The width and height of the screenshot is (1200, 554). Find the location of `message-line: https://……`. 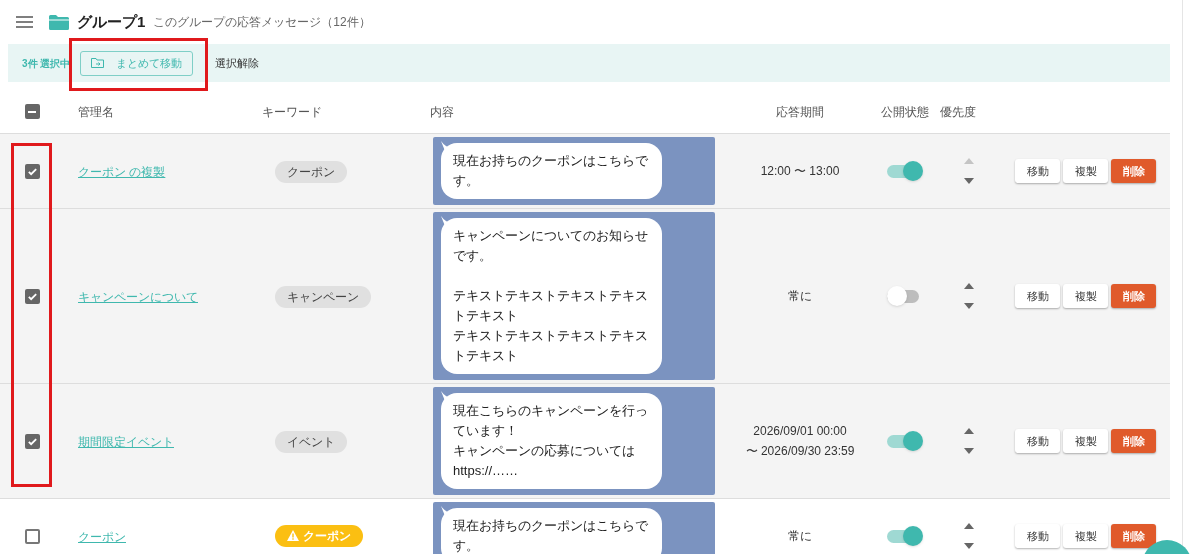

message-line: https://…… is located at coordinates (486, 471).